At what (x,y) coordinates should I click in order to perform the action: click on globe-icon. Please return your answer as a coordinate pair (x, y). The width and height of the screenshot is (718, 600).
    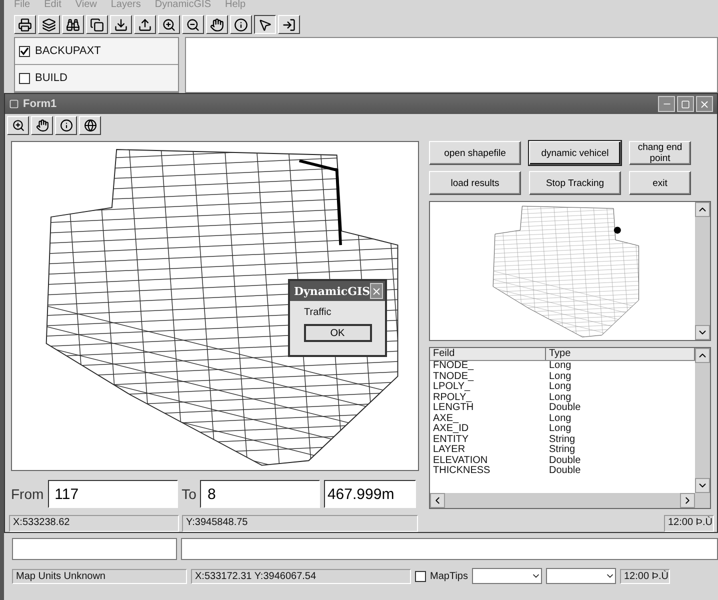
    Looking at the image, I should click on (90, 125).